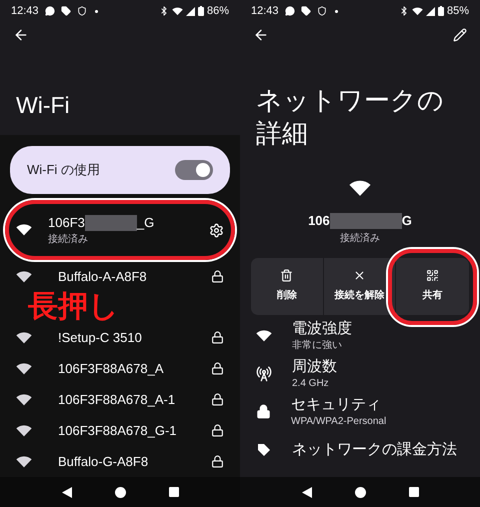  Describe the element at coordinates (63, 170) in the screenshot. I see `wifi-toggle-label: Wi-Fi の使用` at that location.